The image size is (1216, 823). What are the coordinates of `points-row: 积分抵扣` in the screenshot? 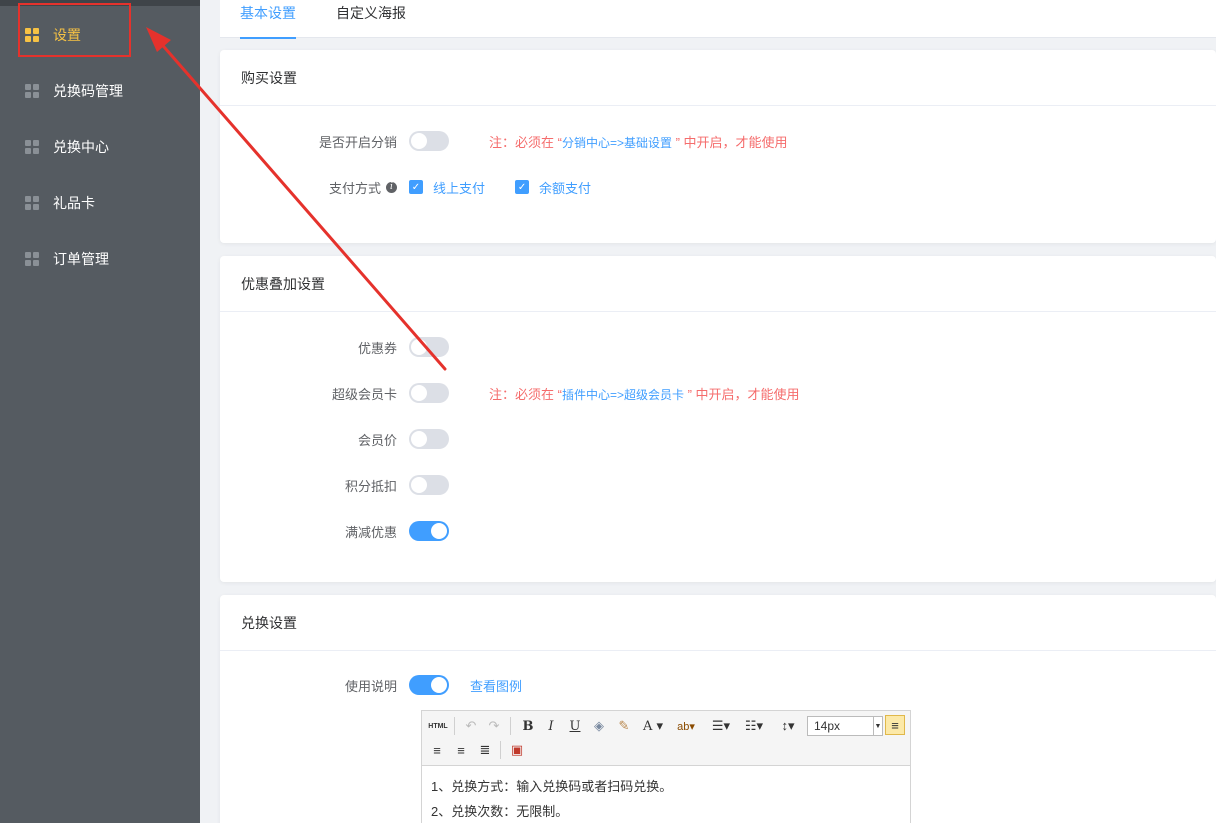 It's located at (334, 485).